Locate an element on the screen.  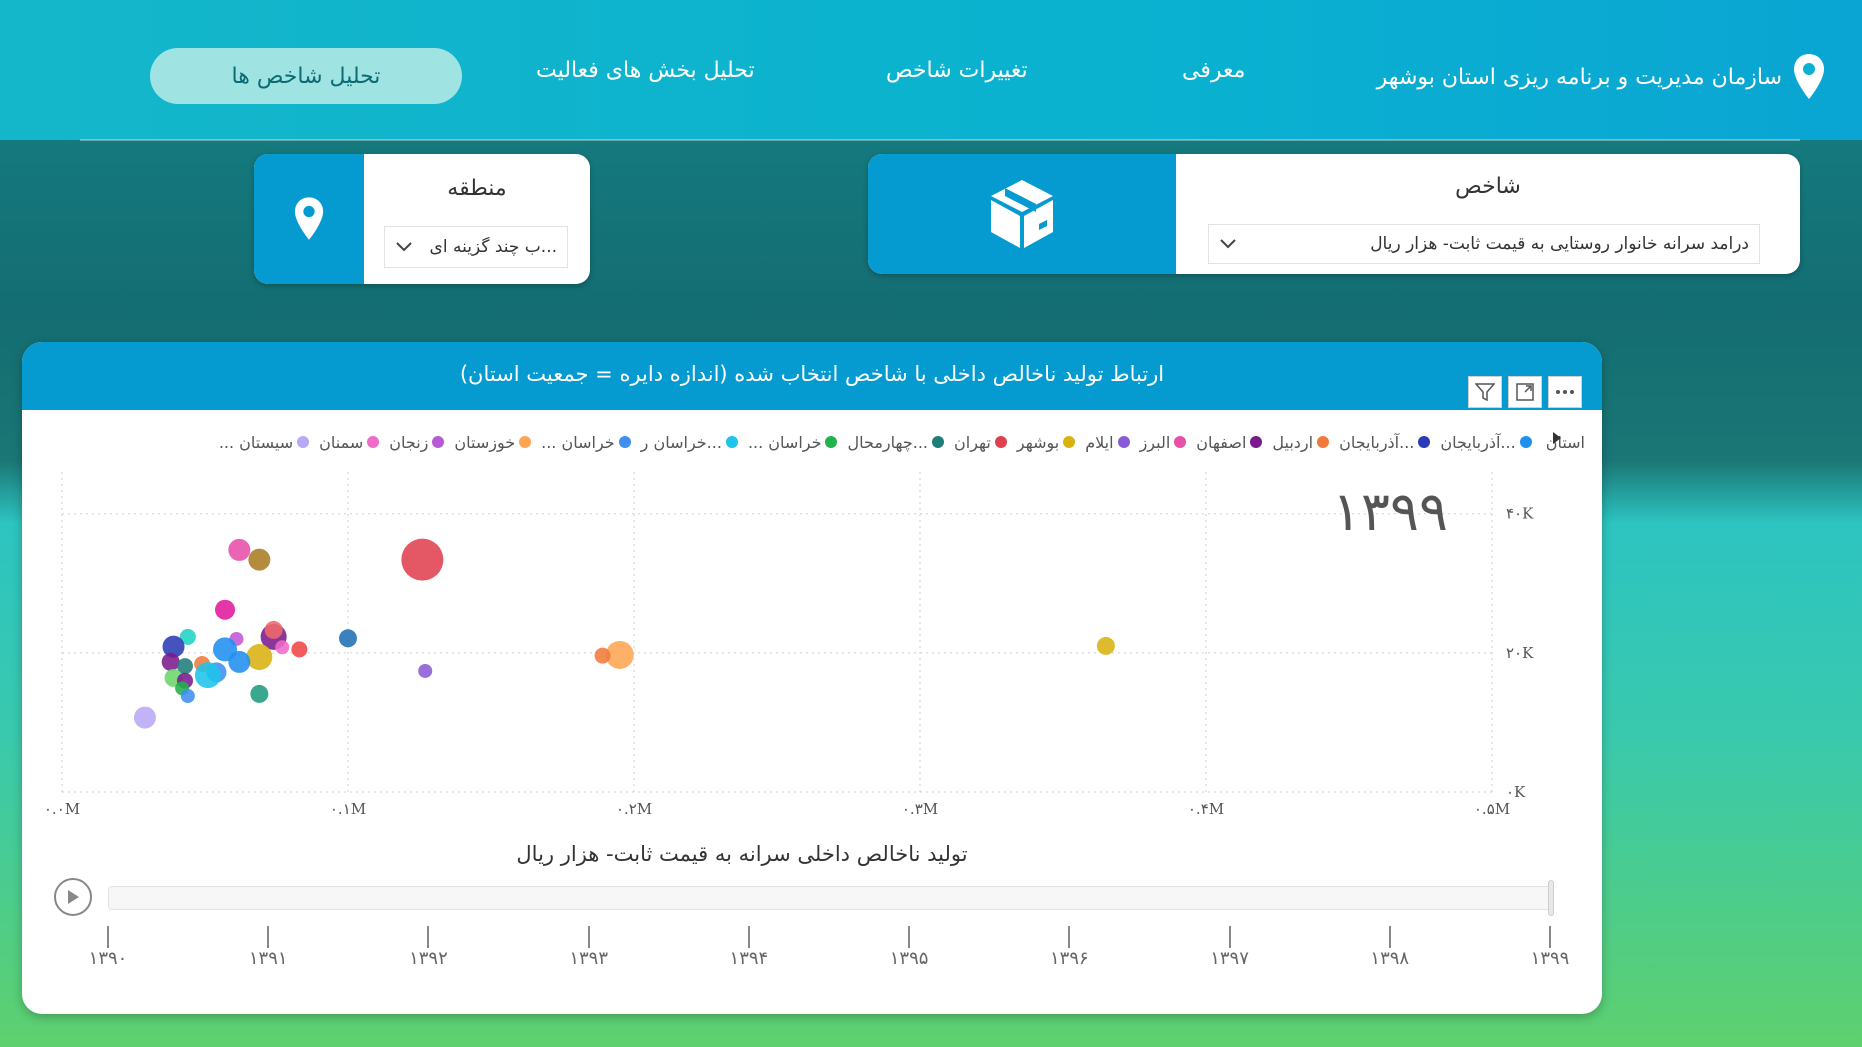
play-icon is located at coordinates (73, 897).